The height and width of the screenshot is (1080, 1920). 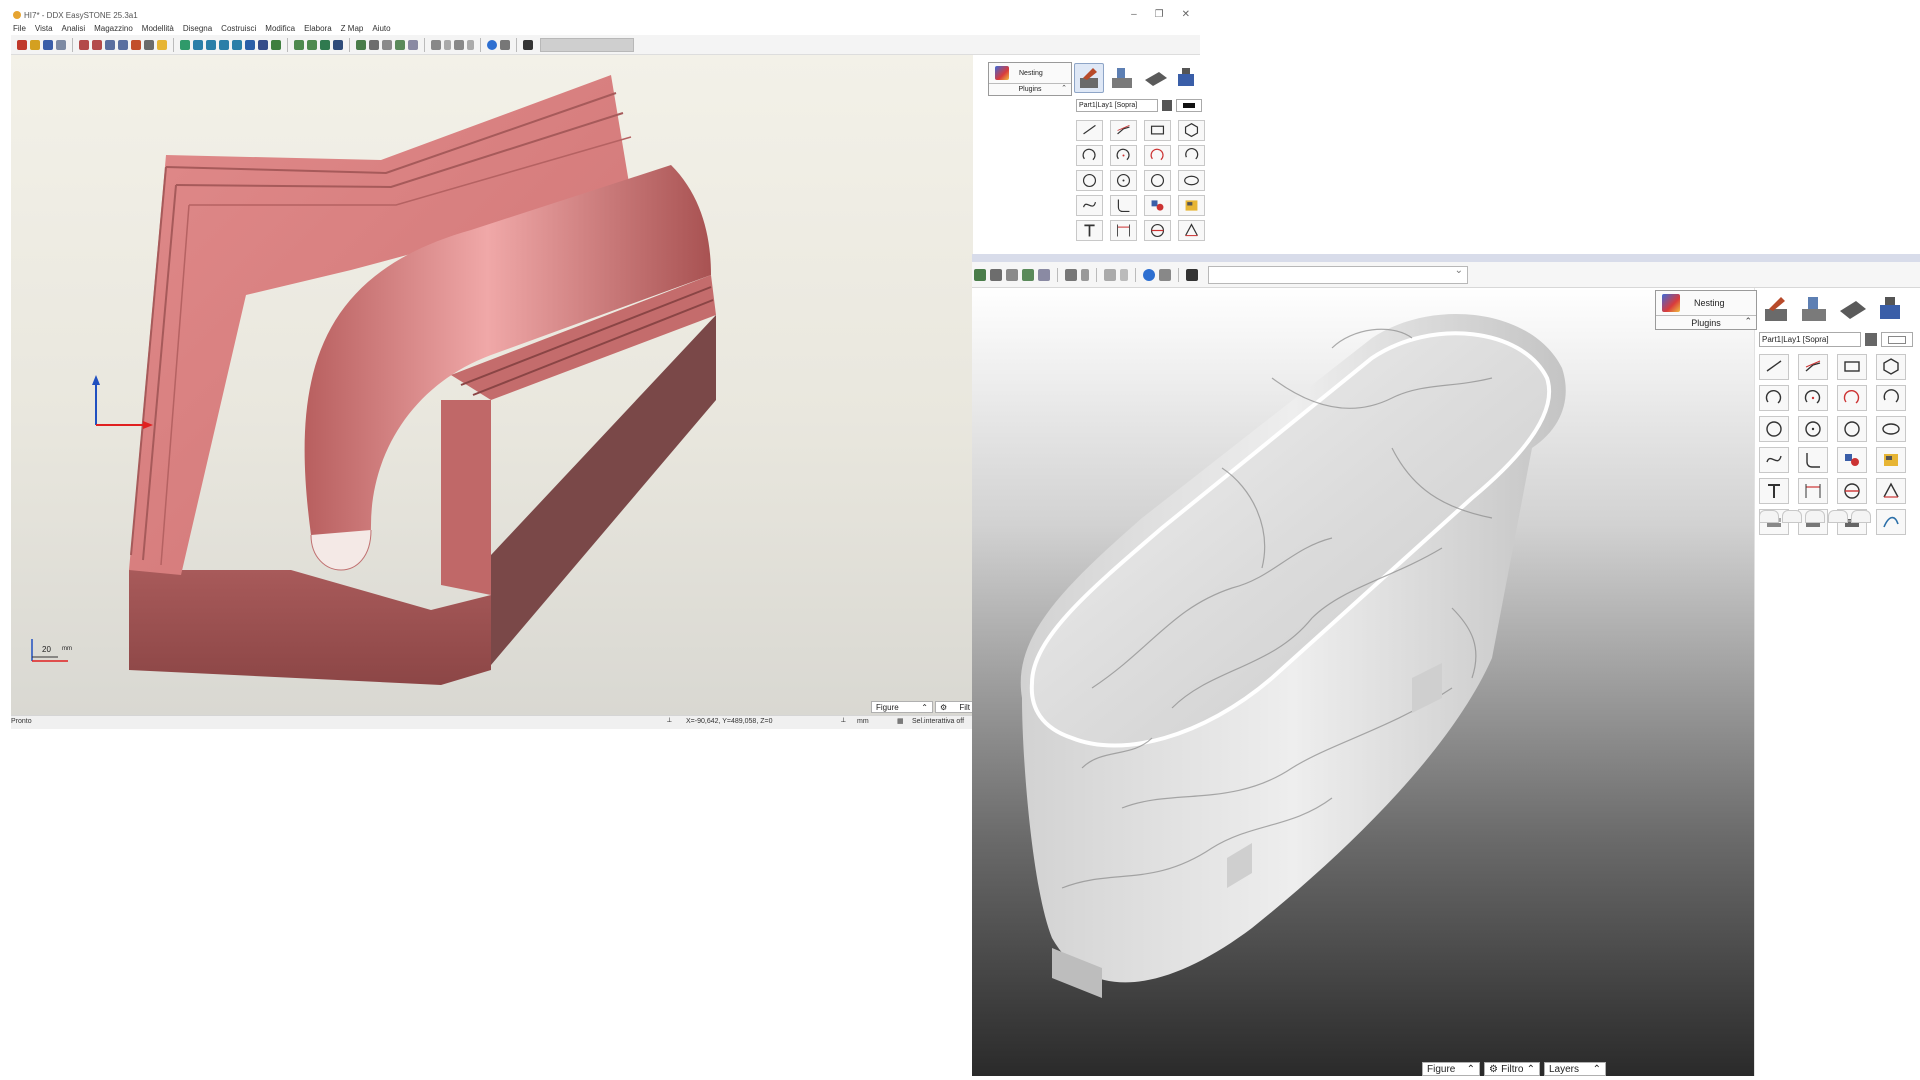 I want to click on dimension-icon, so click(x=1123, y=230).